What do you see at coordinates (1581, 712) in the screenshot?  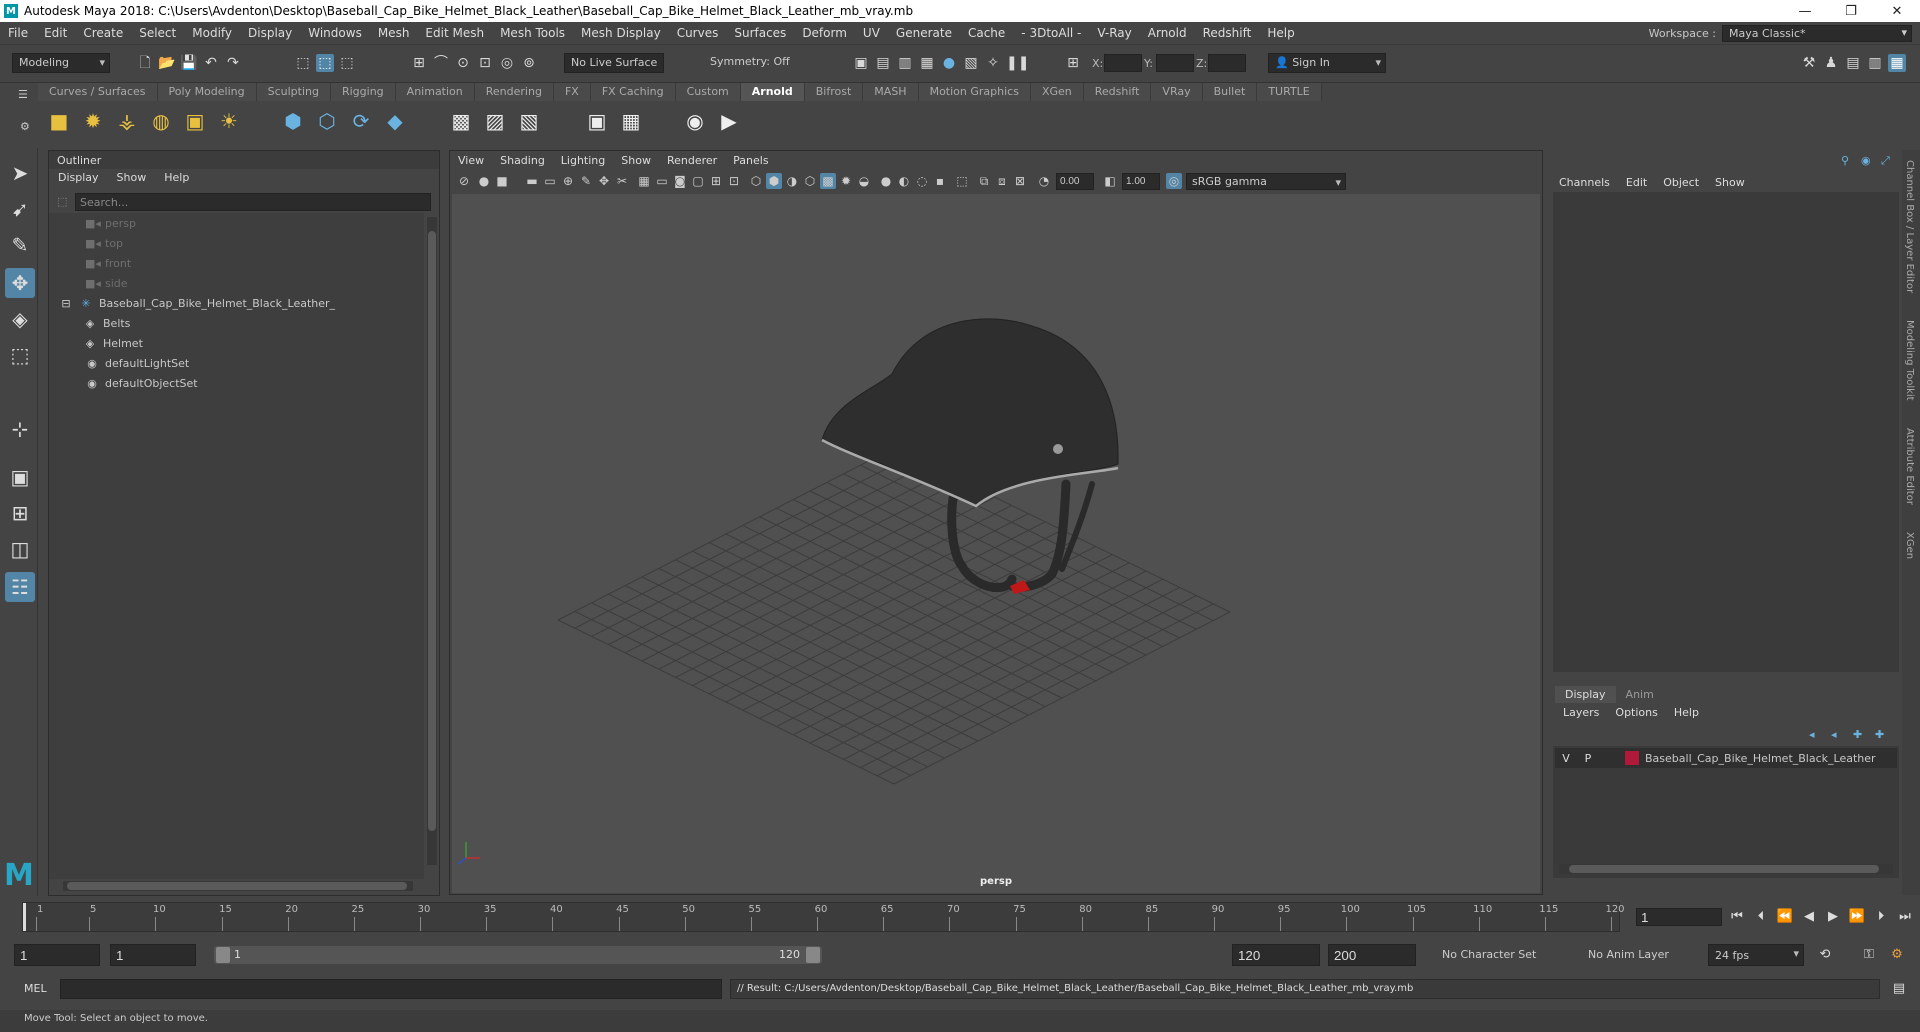 I see `layers-menu: Layers` at bounding box center [1581, 712].